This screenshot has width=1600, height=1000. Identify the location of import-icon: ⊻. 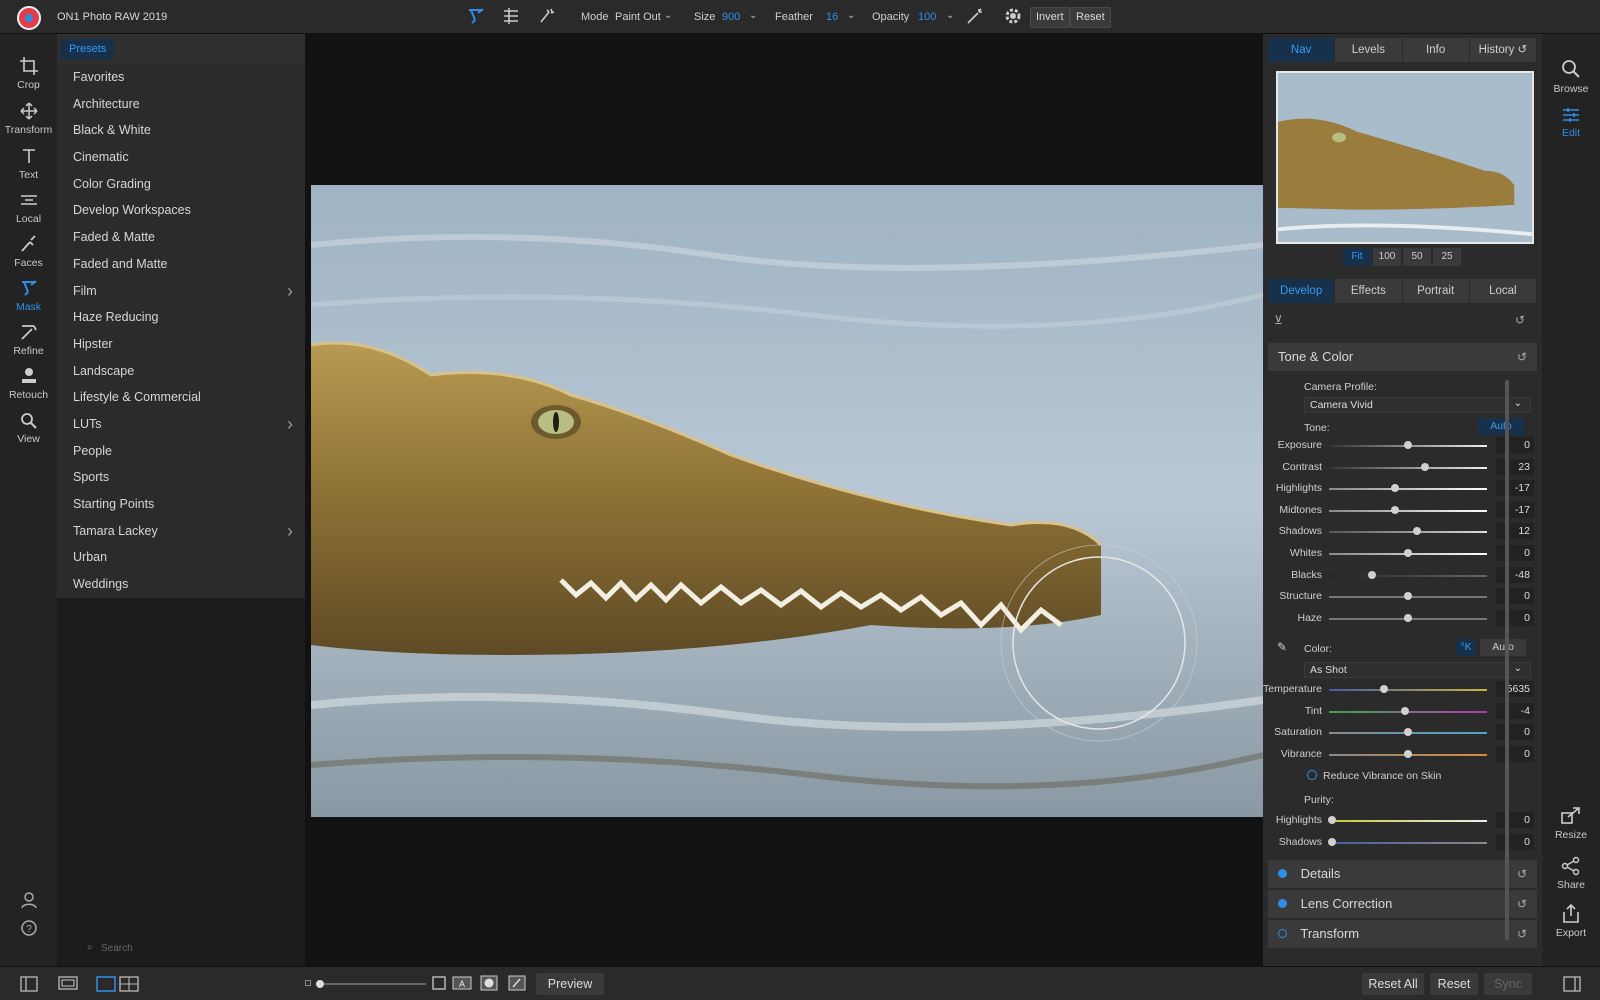
(1278, 320).